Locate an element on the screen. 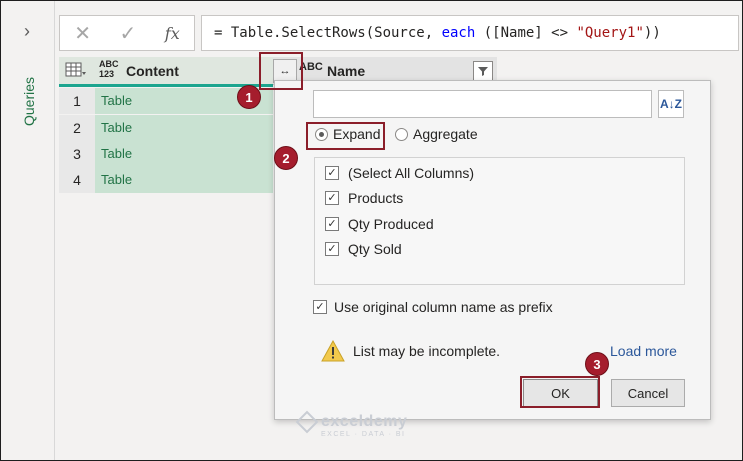  ok-button-highlight is located at coordinates (560, 392).